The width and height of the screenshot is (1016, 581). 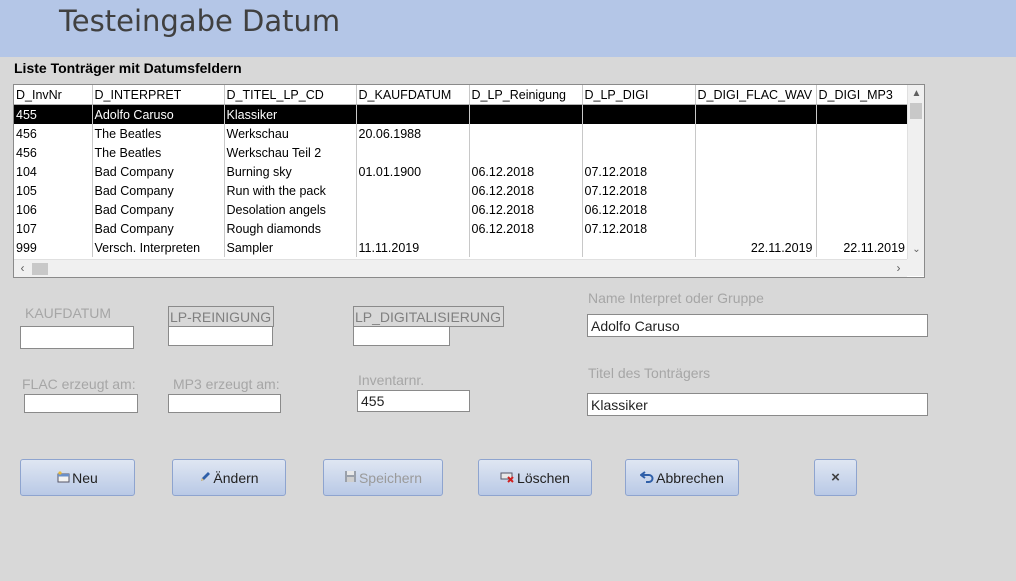 What do you see at coordinates (390, 477) in the screenshot?
I see `speichern-button-label: Speichern` at bounding box center [390, 477].